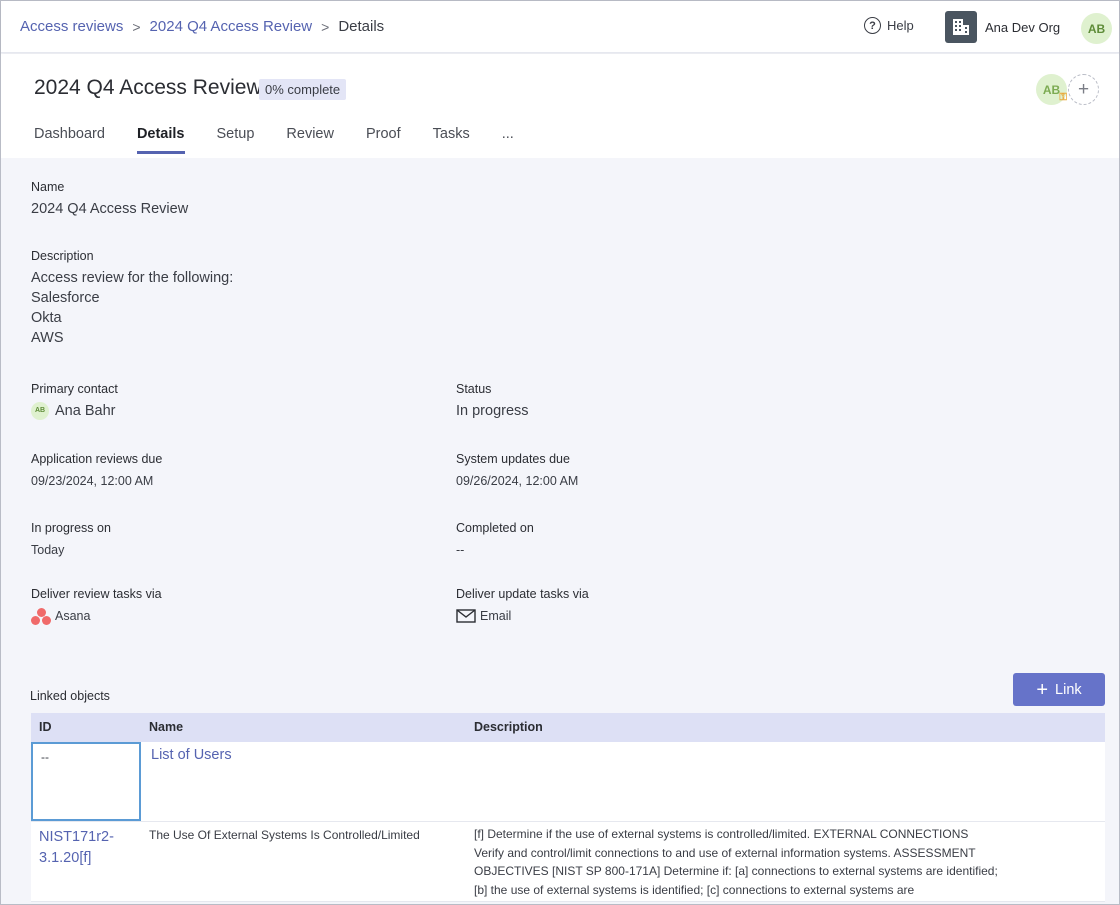 This screenshot has height=905, width=1120. What do you see at coordinates (361, 26) in the screenshot?
I see `breadcrumb-current: Details` at bounding box center [361, 26].